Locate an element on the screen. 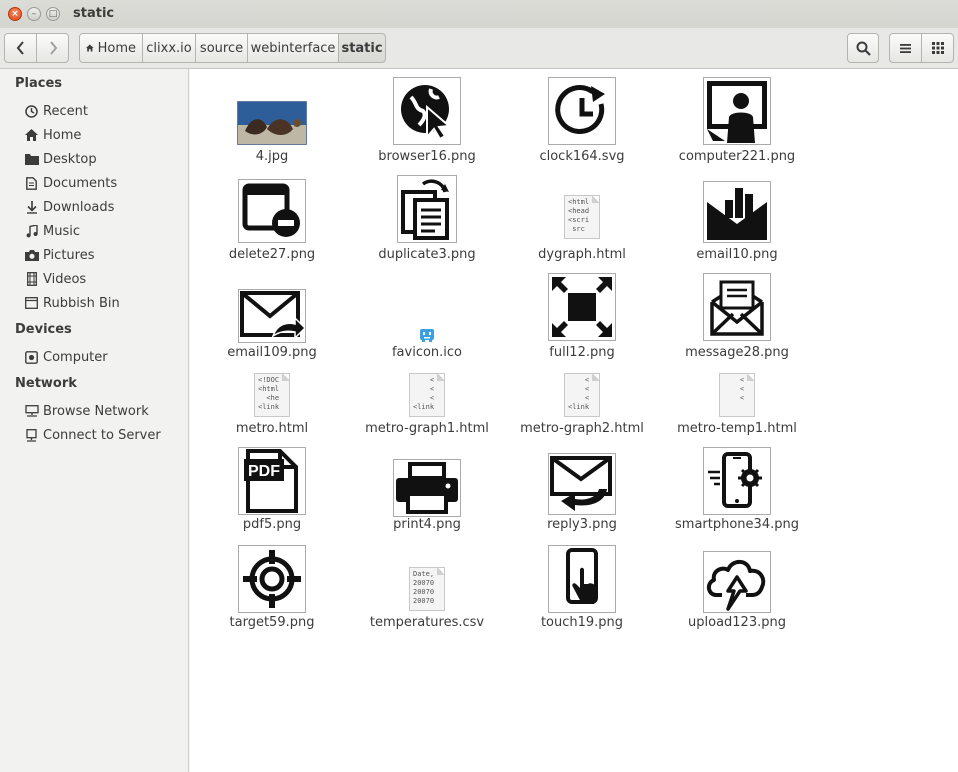  sidebar-item-computer: Computer is located at coordinates (104, 357).